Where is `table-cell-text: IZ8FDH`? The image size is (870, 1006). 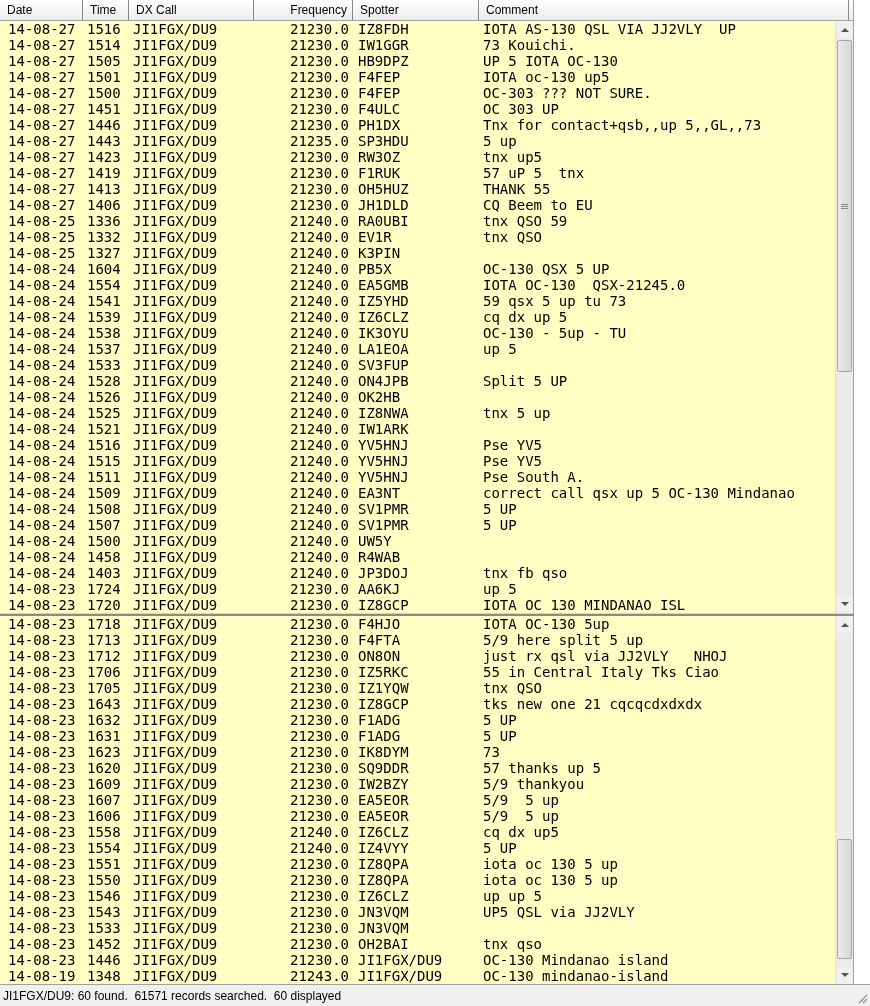
table-cell-text: IZ8FDH is located at coordinates (384, 29).